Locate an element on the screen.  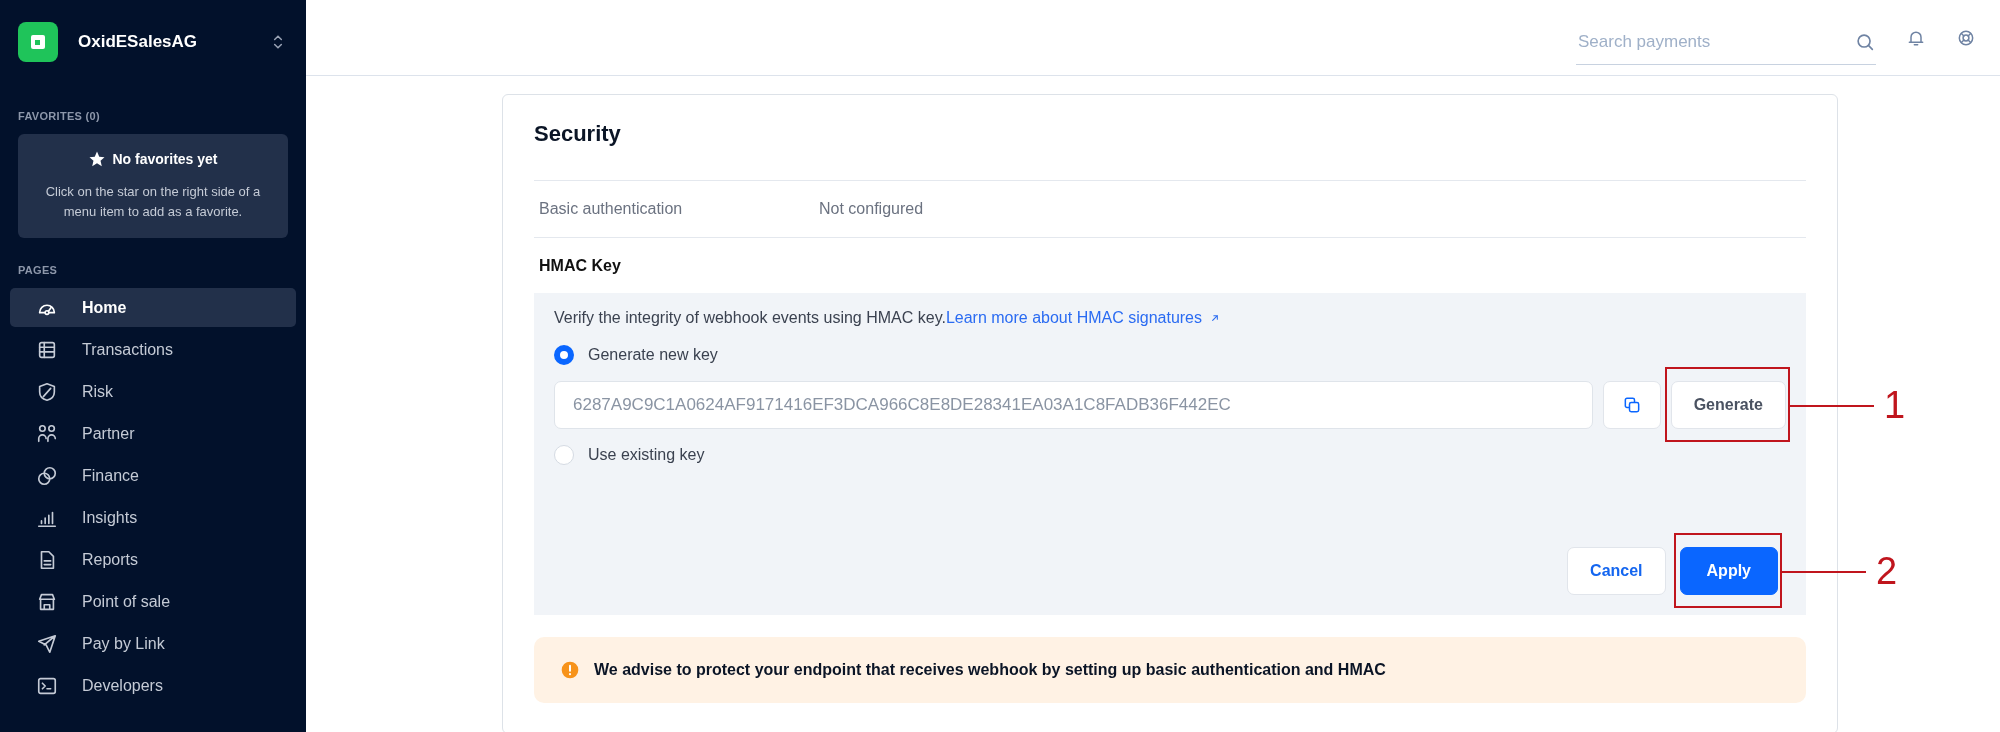
nav-item: Partner is located at coordinates (153, 433).